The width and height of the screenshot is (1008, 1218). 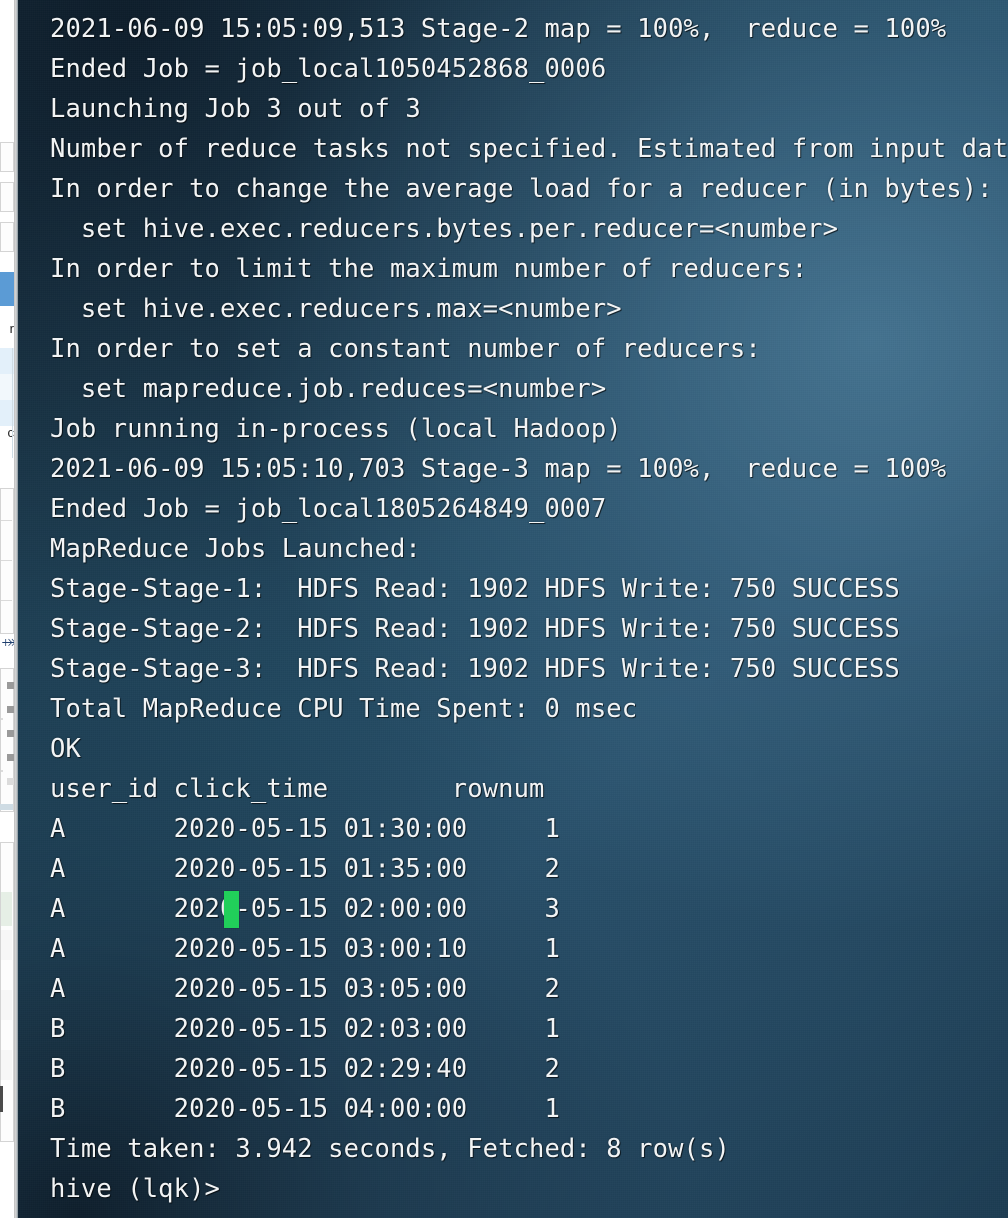 I want to click on result-table-header: user_id click_time rownum, so click(x=297, y=789).